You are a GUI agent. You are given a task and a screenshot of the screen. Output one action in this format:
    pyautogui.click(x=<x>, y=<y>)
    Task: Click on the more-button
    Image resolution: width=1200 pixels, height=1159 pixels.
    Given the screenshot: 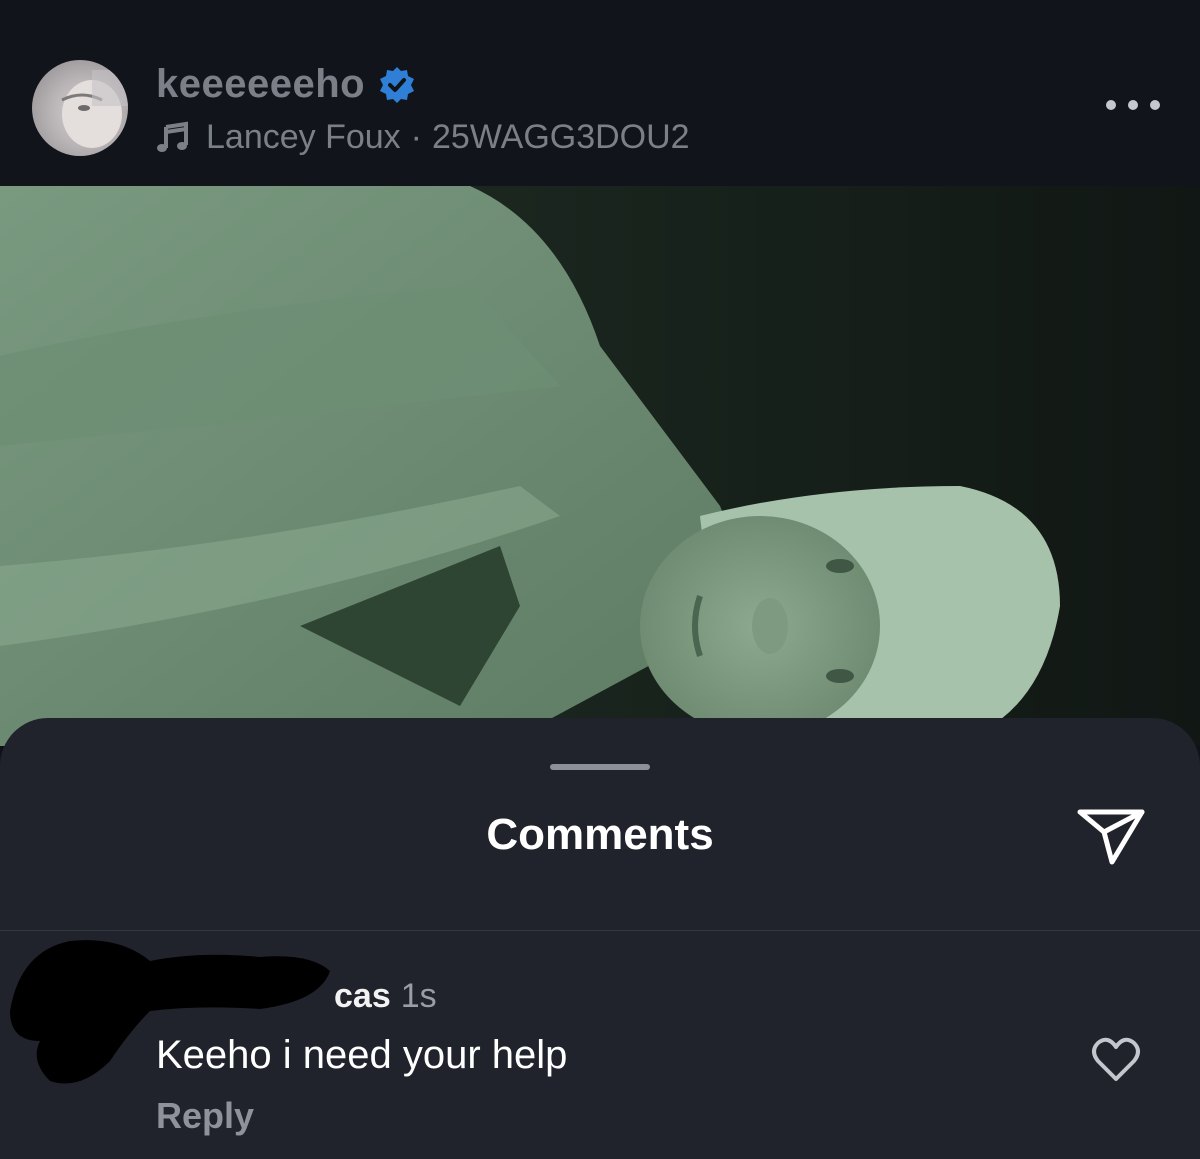 What is the action you would take?
    pyautogui.click(x=1133, y=105)
    